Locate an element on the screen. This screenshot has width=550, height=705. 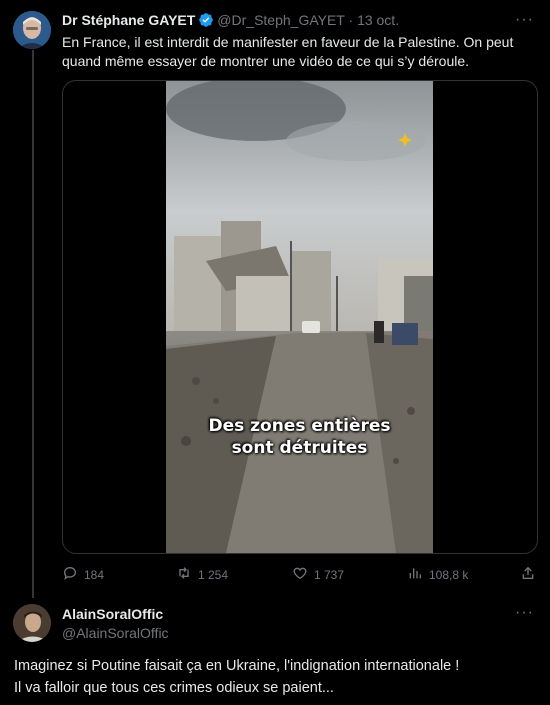
video-caption-line2: sont détruites is located at coordinates (299, 448).